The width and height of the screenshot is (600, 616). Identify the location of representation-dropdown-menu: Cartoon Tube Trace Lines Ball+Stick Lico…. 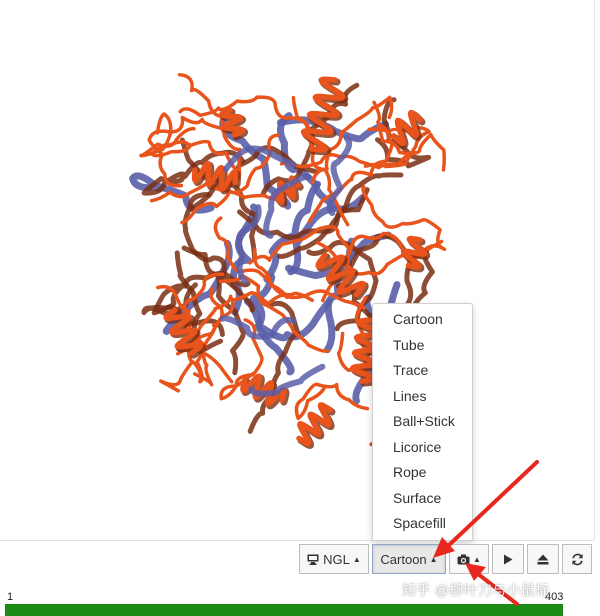
(422, 422).